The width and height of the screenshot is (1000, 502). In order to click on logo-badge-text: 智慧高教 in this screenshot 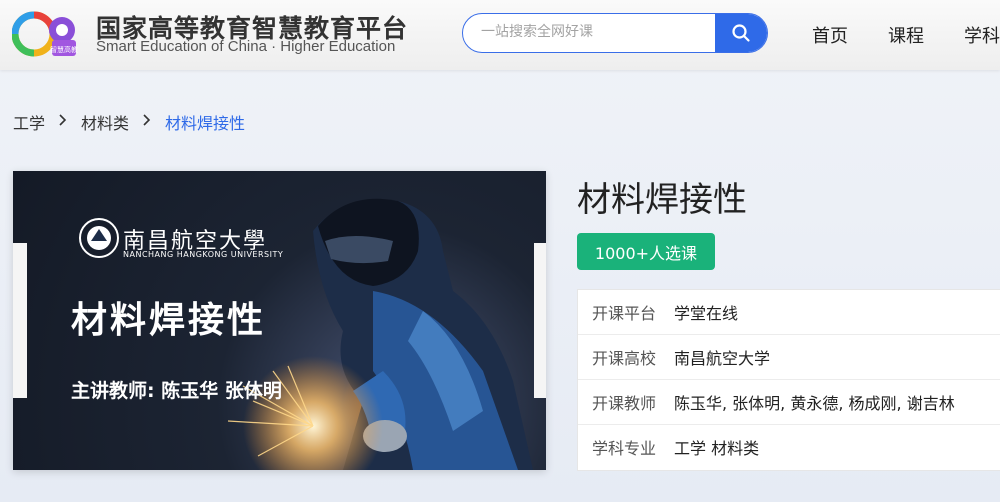, I will do `click(64, 49)`.